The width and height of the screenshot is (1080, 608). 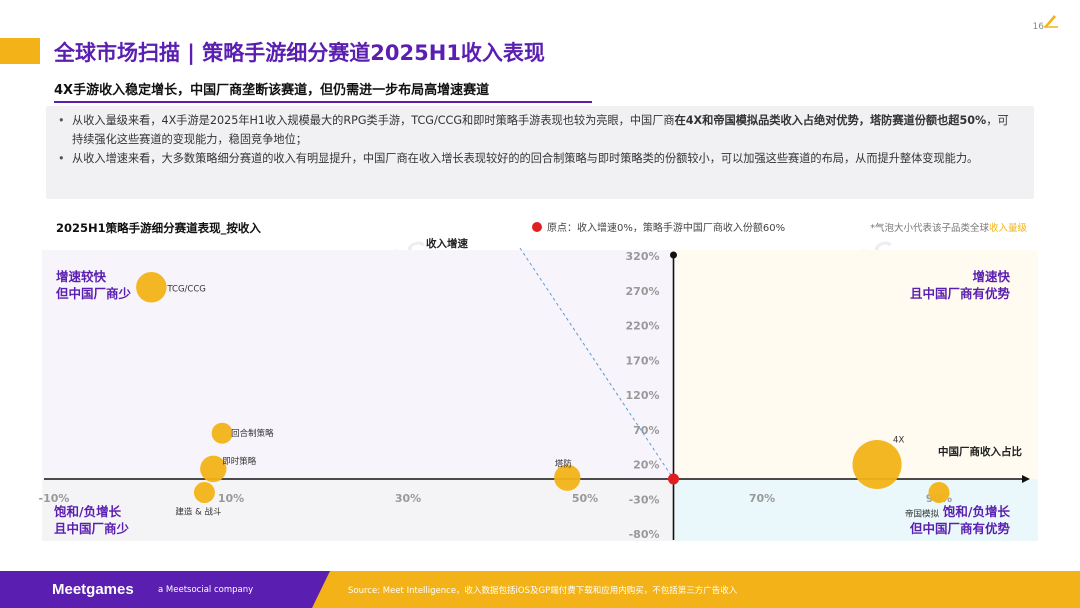 I want to click on origin-legend-text: 原点：收入增速0%，策略手游中国厂商收入份额60%, so click(x=666, y=227).